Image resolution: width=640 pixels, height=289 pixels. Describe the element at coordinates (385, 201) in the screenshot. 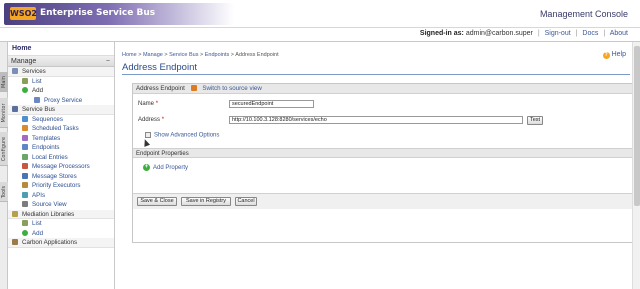

I see `form-actions: Save & Close Save in Registry Cancel` at that location.